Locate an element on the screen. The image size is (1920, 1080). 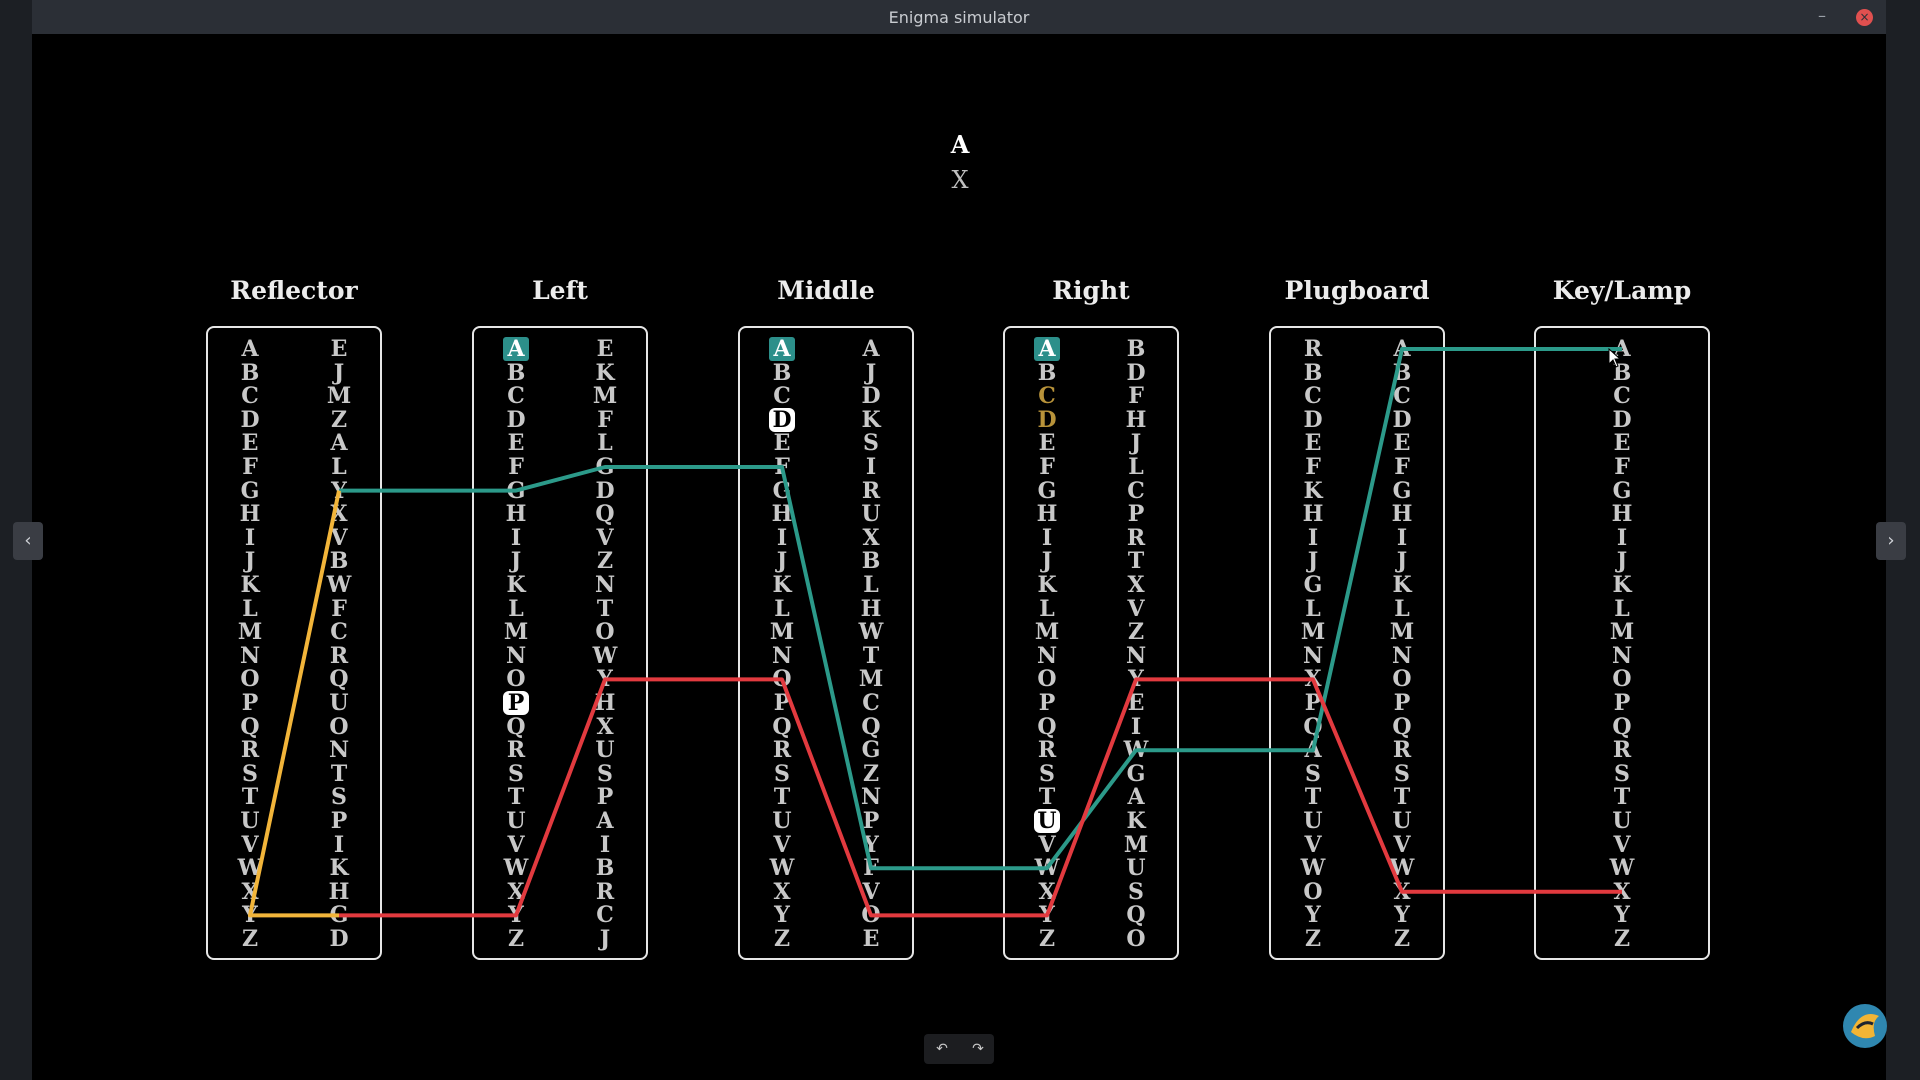
middle-outer-letter-h: H is located at coordinates (871, 609).